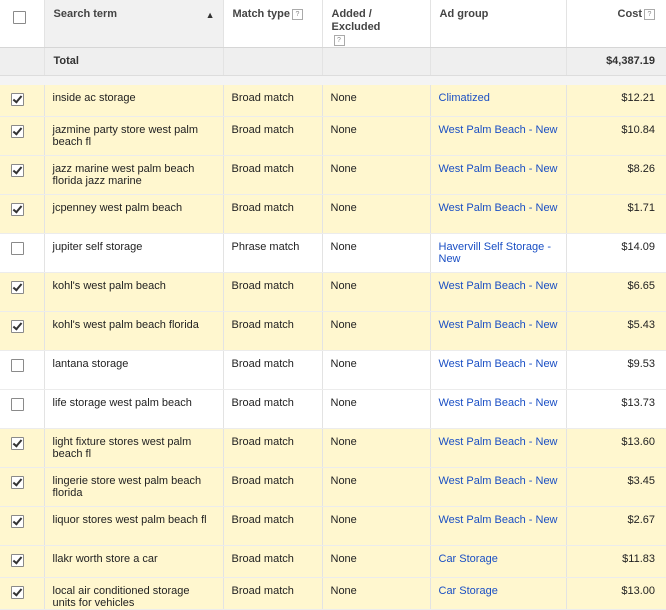  I want to click on search-term: inside ac storage, so click(134, 100).